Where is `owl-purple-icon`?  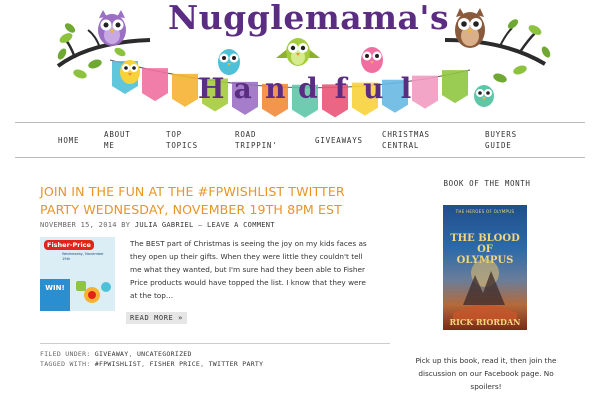
owl-purple-icon is located at coordinates (112, 28).